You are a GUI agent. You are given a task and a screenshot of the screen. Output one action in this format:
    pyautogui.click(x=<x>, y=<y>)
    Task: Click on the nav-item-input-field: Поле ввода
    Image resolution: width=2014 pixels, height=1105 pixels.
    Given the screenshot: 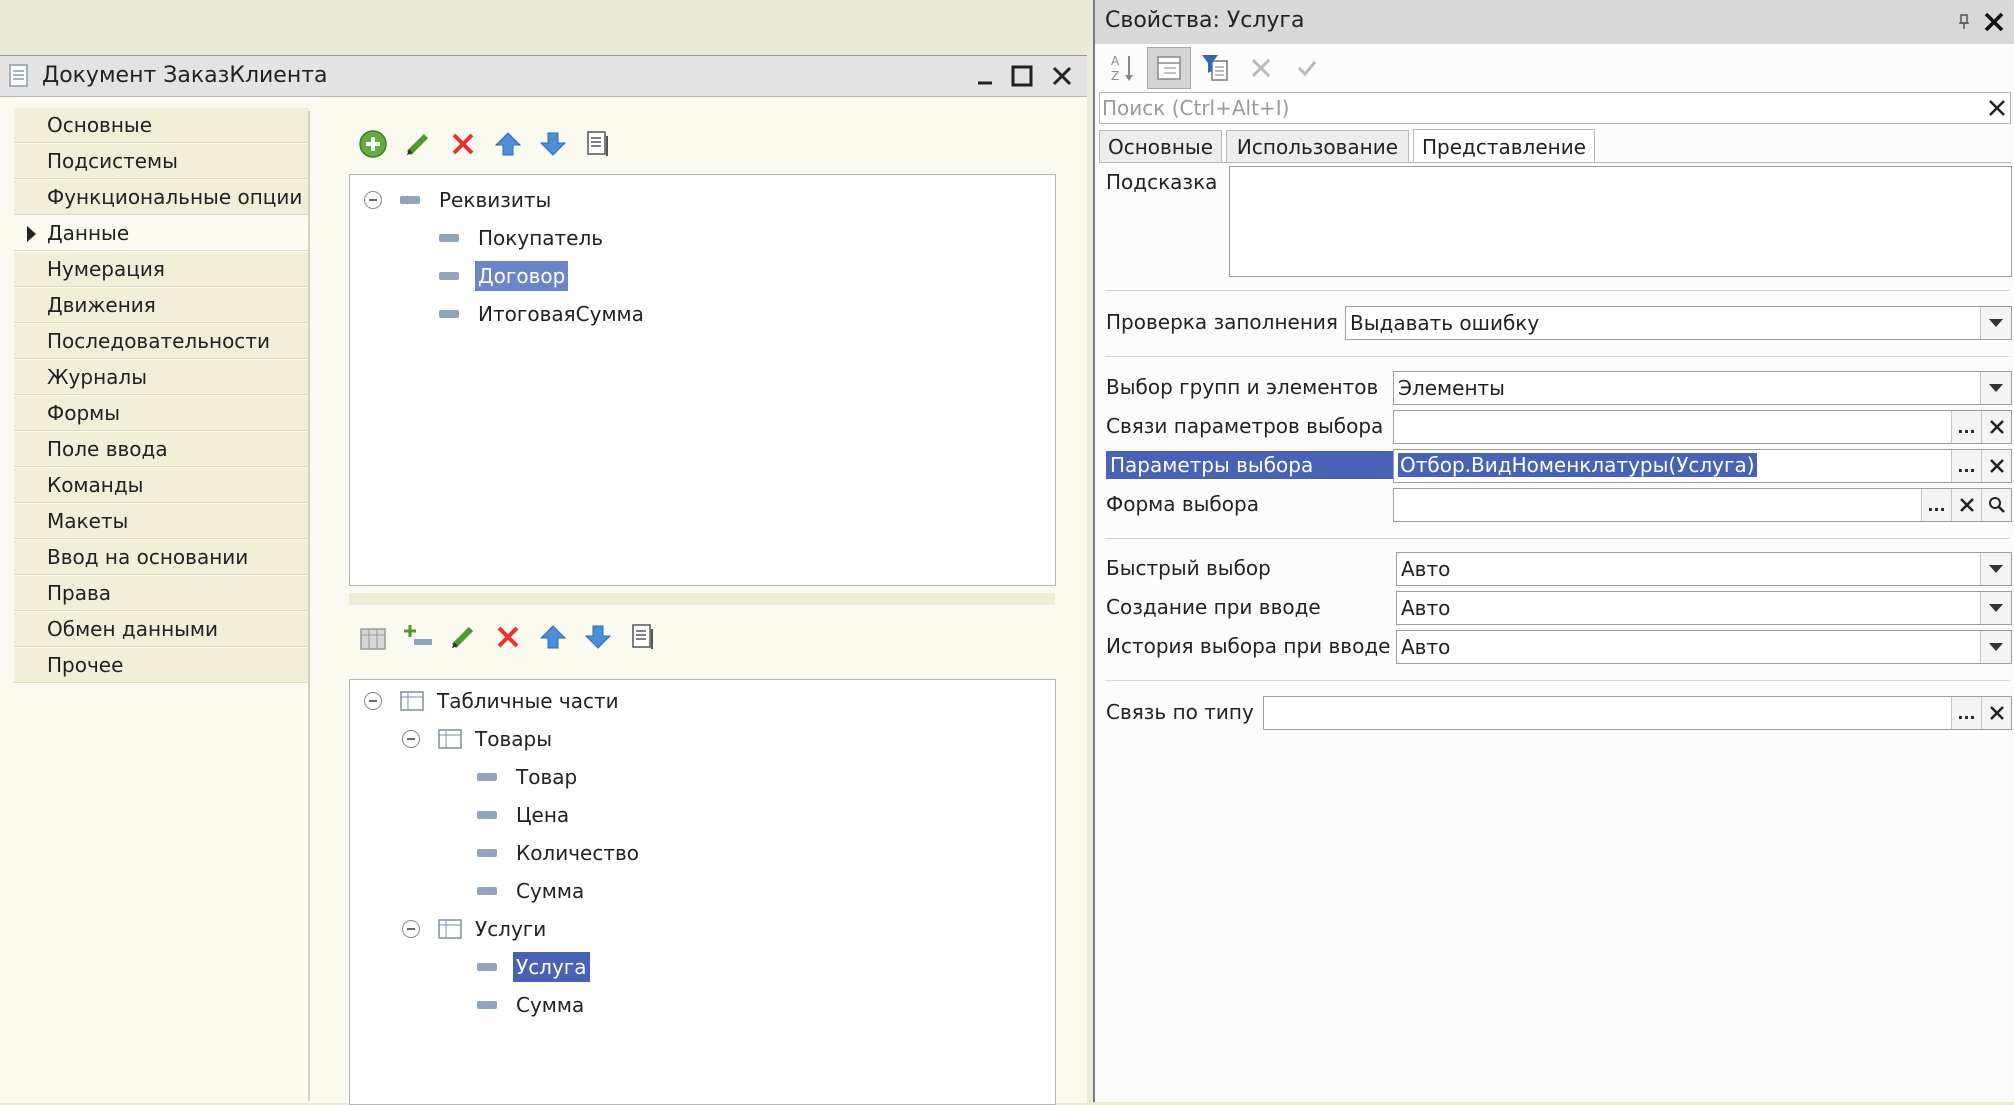 What is the action you would take?
    pyautogui.click(x=161, y=449)
    